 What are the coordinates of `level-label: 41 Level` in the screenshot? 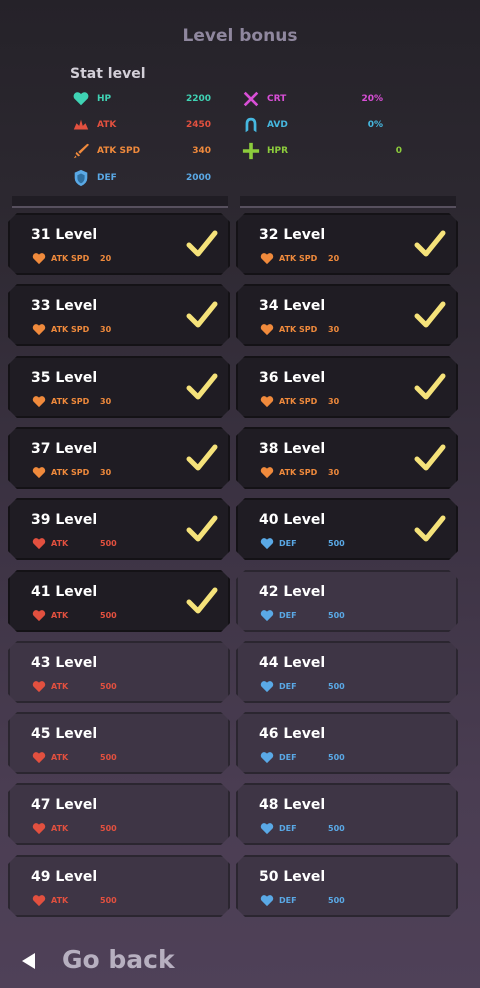 It's located at (64, 592).